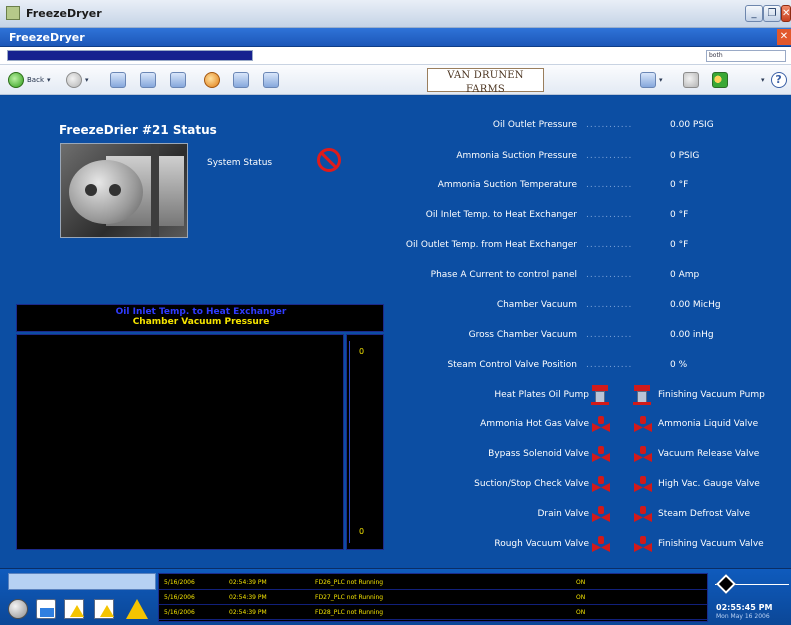 The height and width of the screenshot is (625, 791). I want to click on warning-icon, so click(137, 609).